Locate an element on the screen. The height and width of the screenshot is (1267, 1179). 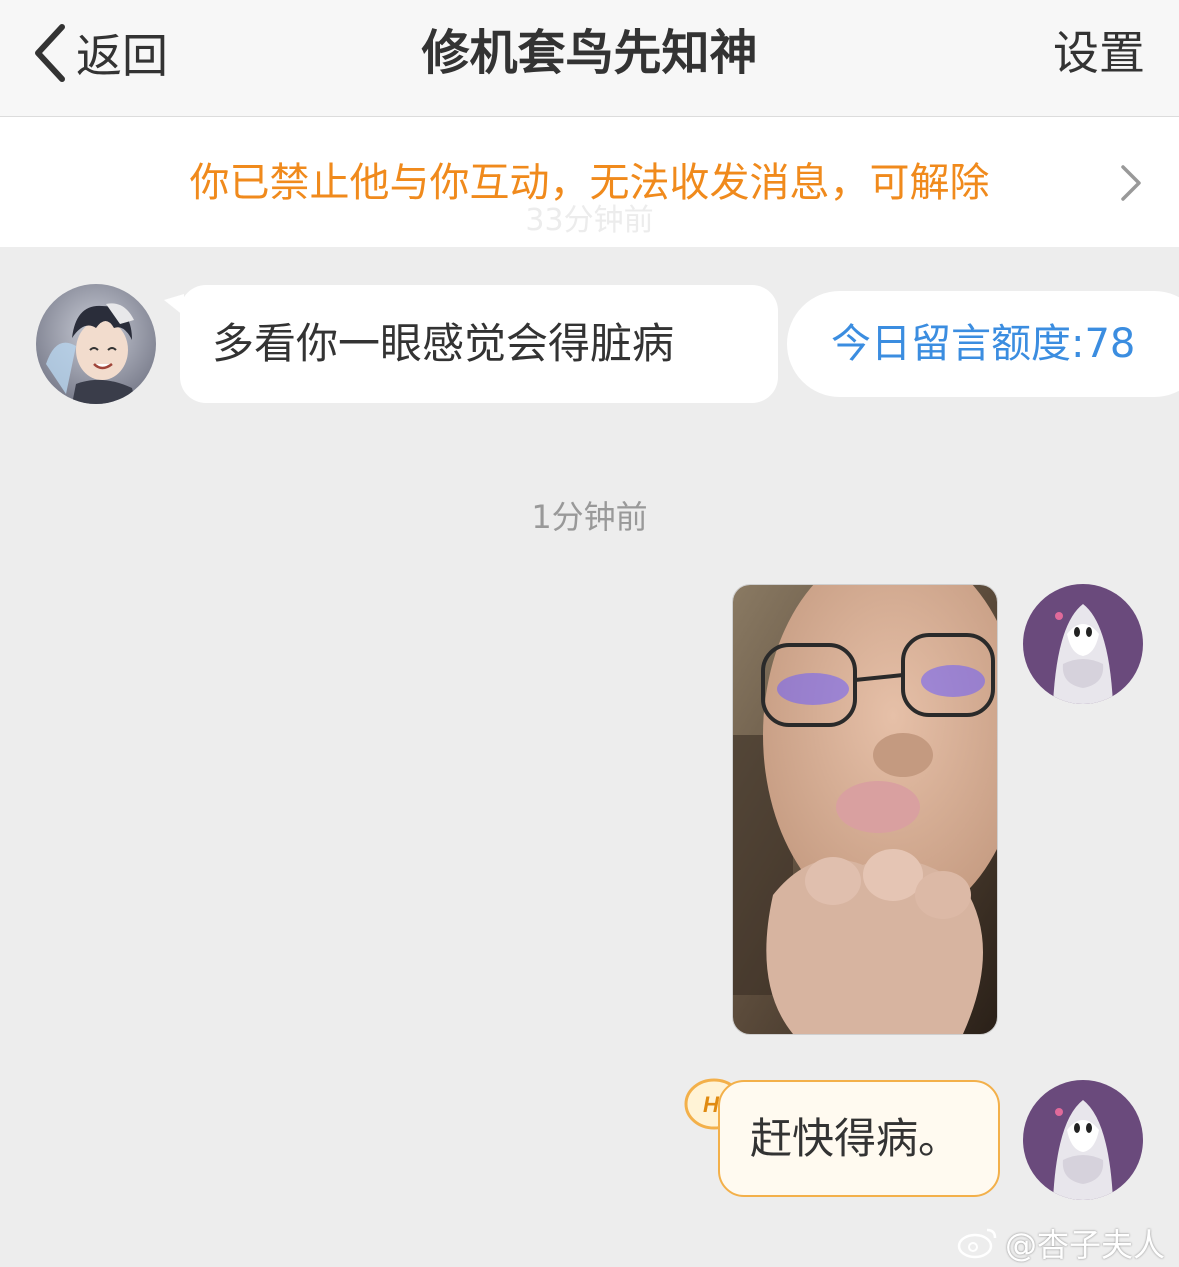
message-quota-pill: 今日留言额度:78 is located at coordinates (983, 344).